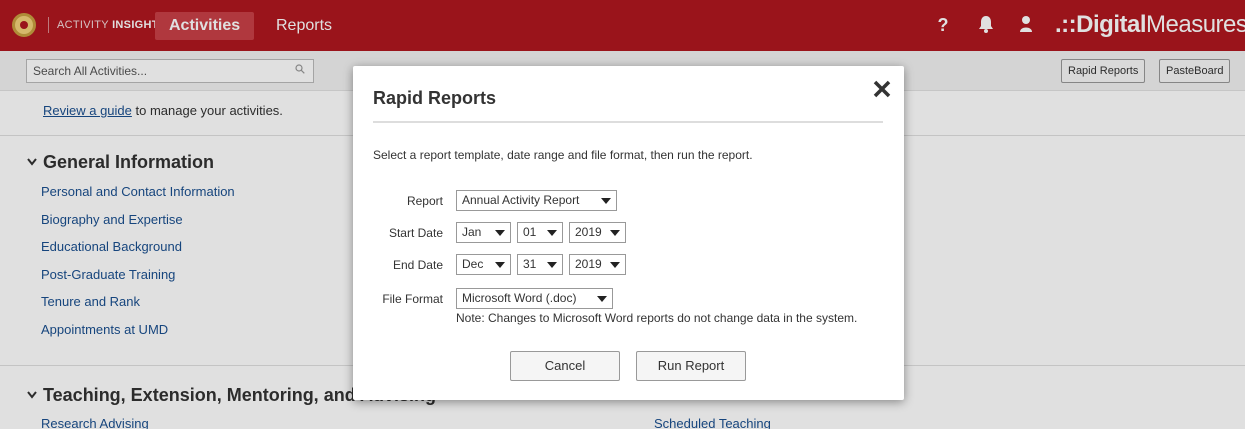 The height and width of the screenshot is (429, 1245). What do you see at coordinates (1195, 24) in the screenshot?
I see `logo-measures: Measures` at bounding box center [1195, 24].